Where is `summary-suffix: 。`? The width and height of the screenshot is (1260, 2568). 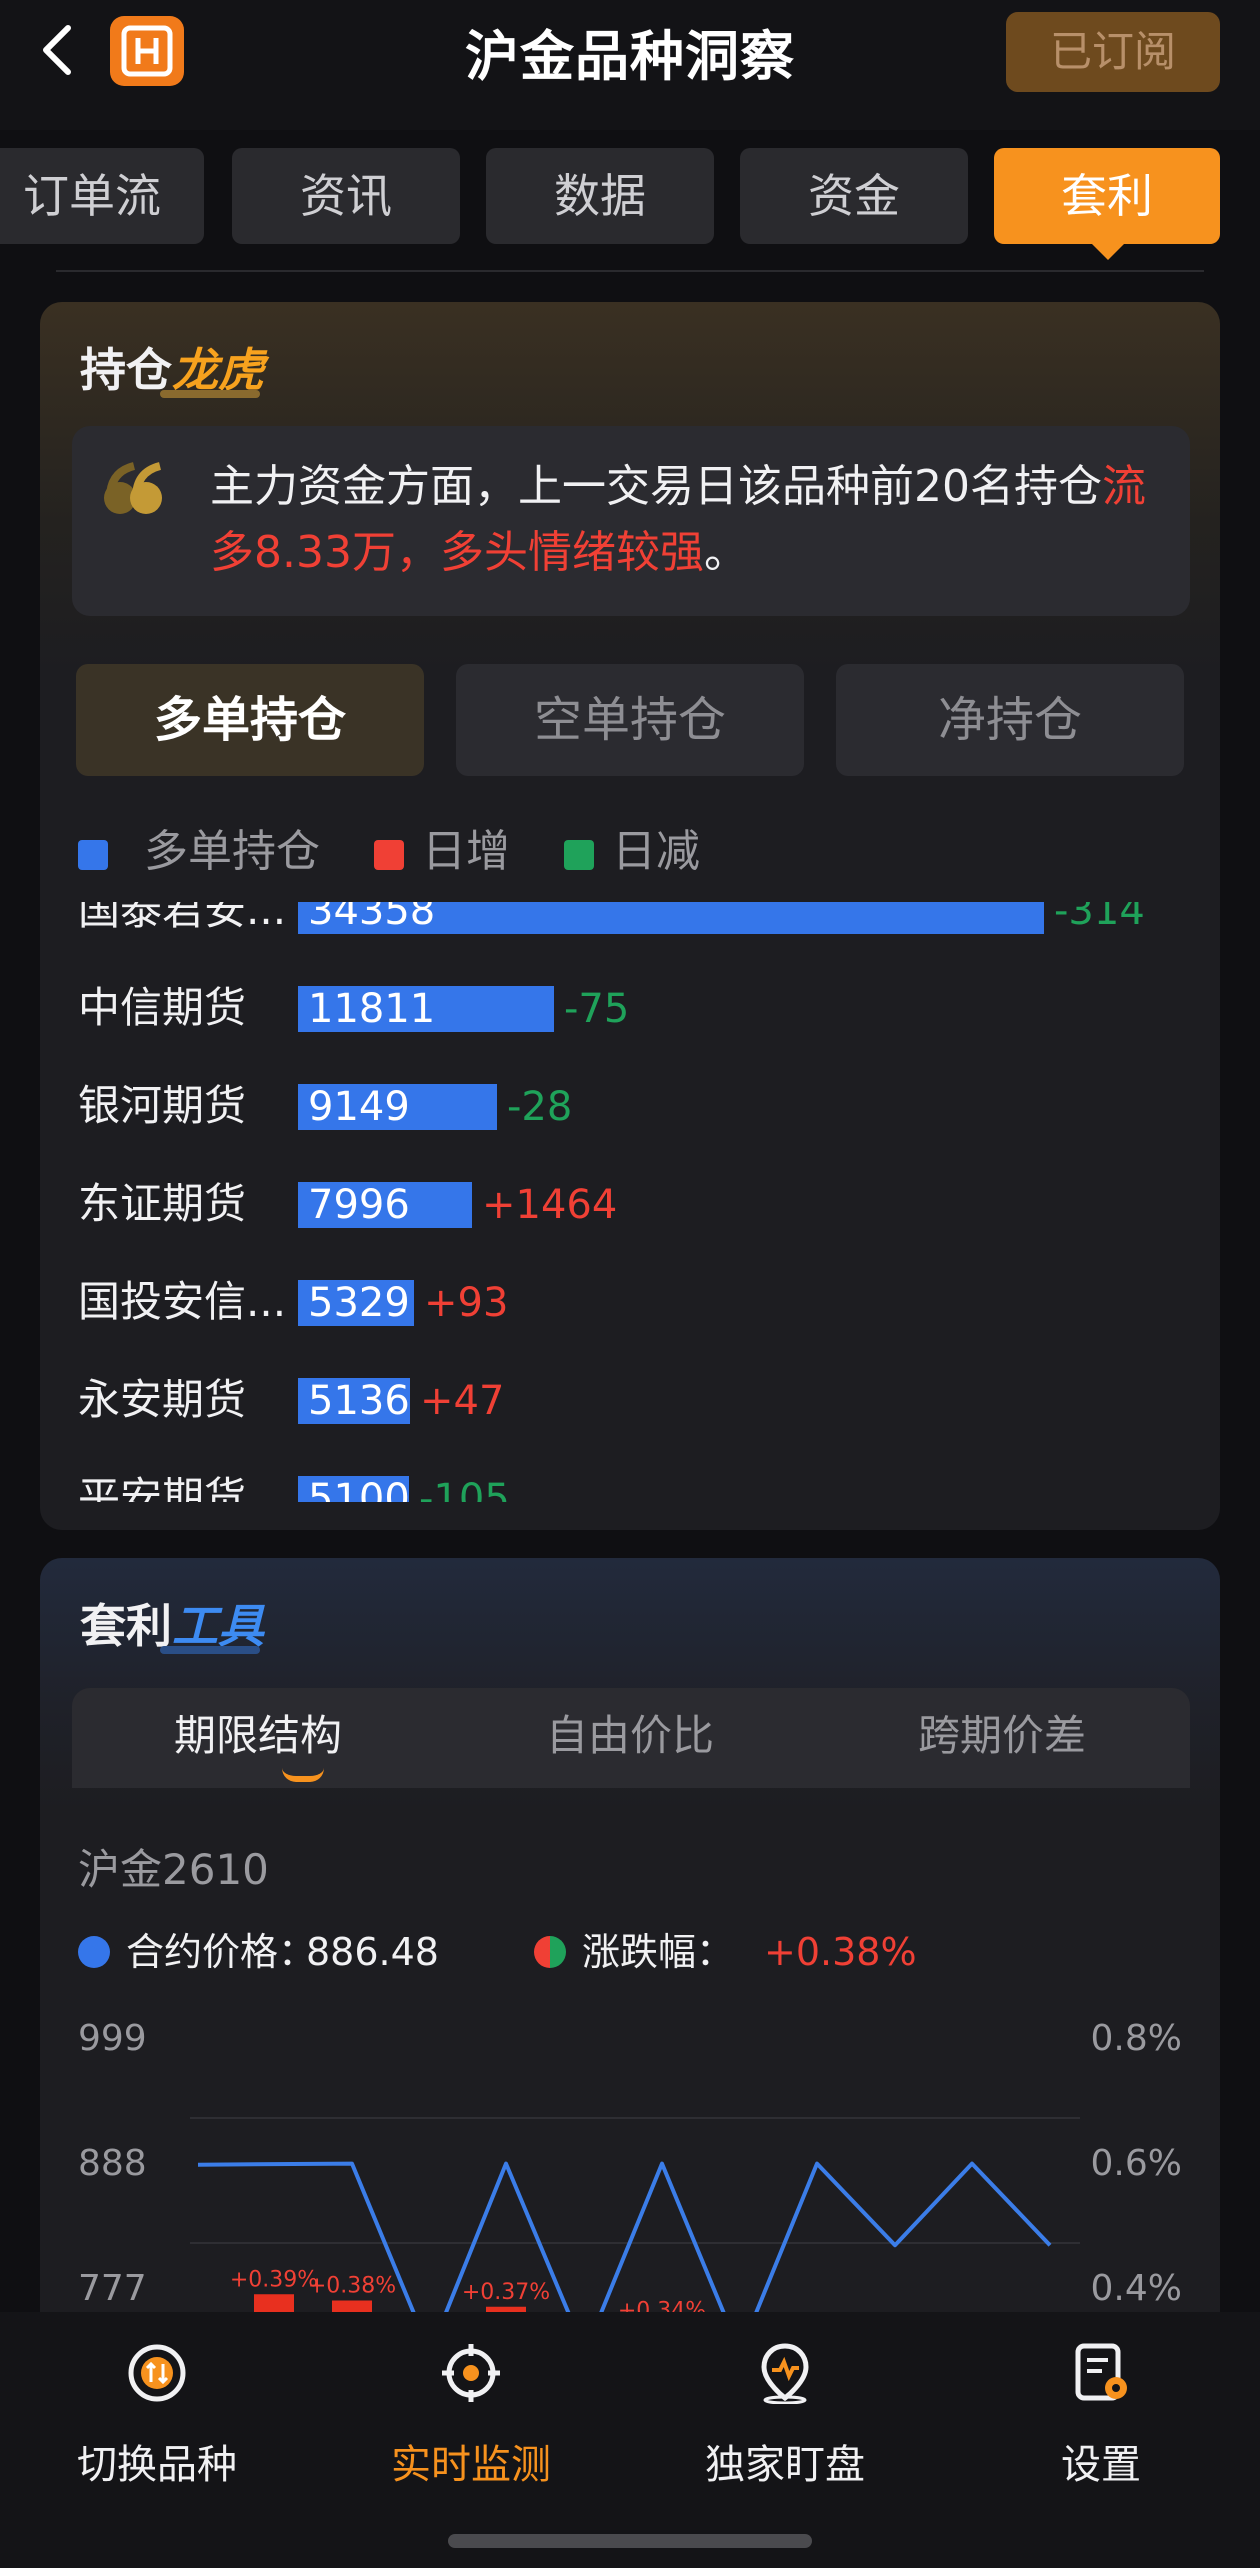
summary-suffix: 。 is located at coordinates (725, 552).